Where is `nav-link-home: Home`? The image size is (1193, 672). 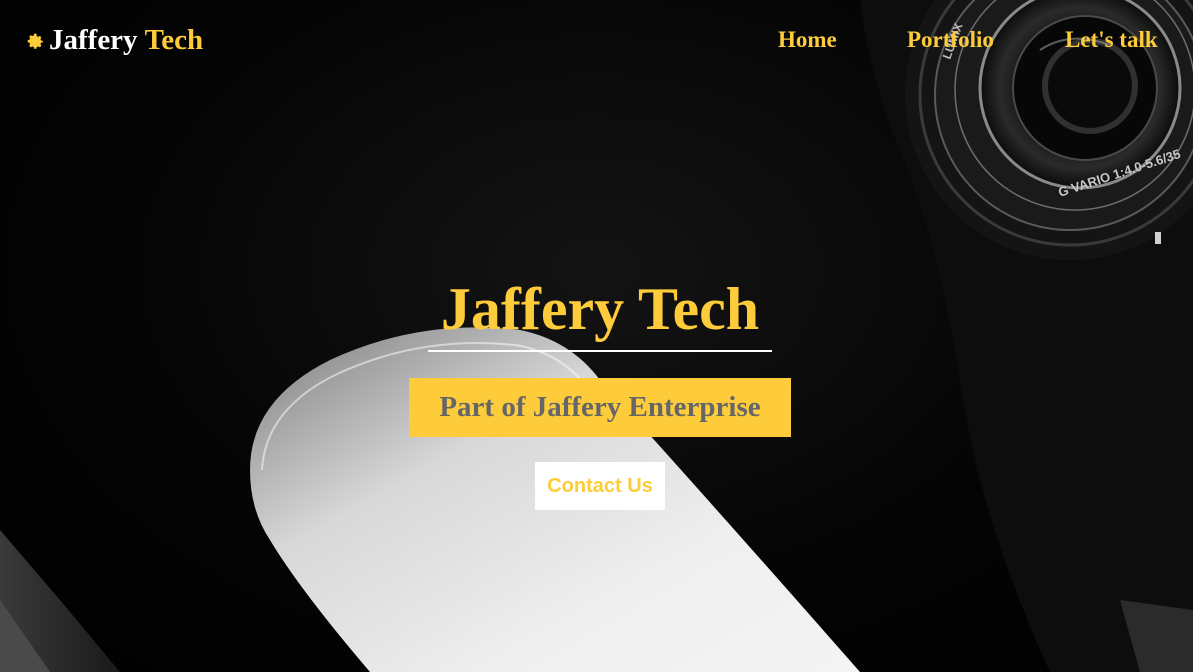
nav-link-home: Home is located at coordinates (807, 40).